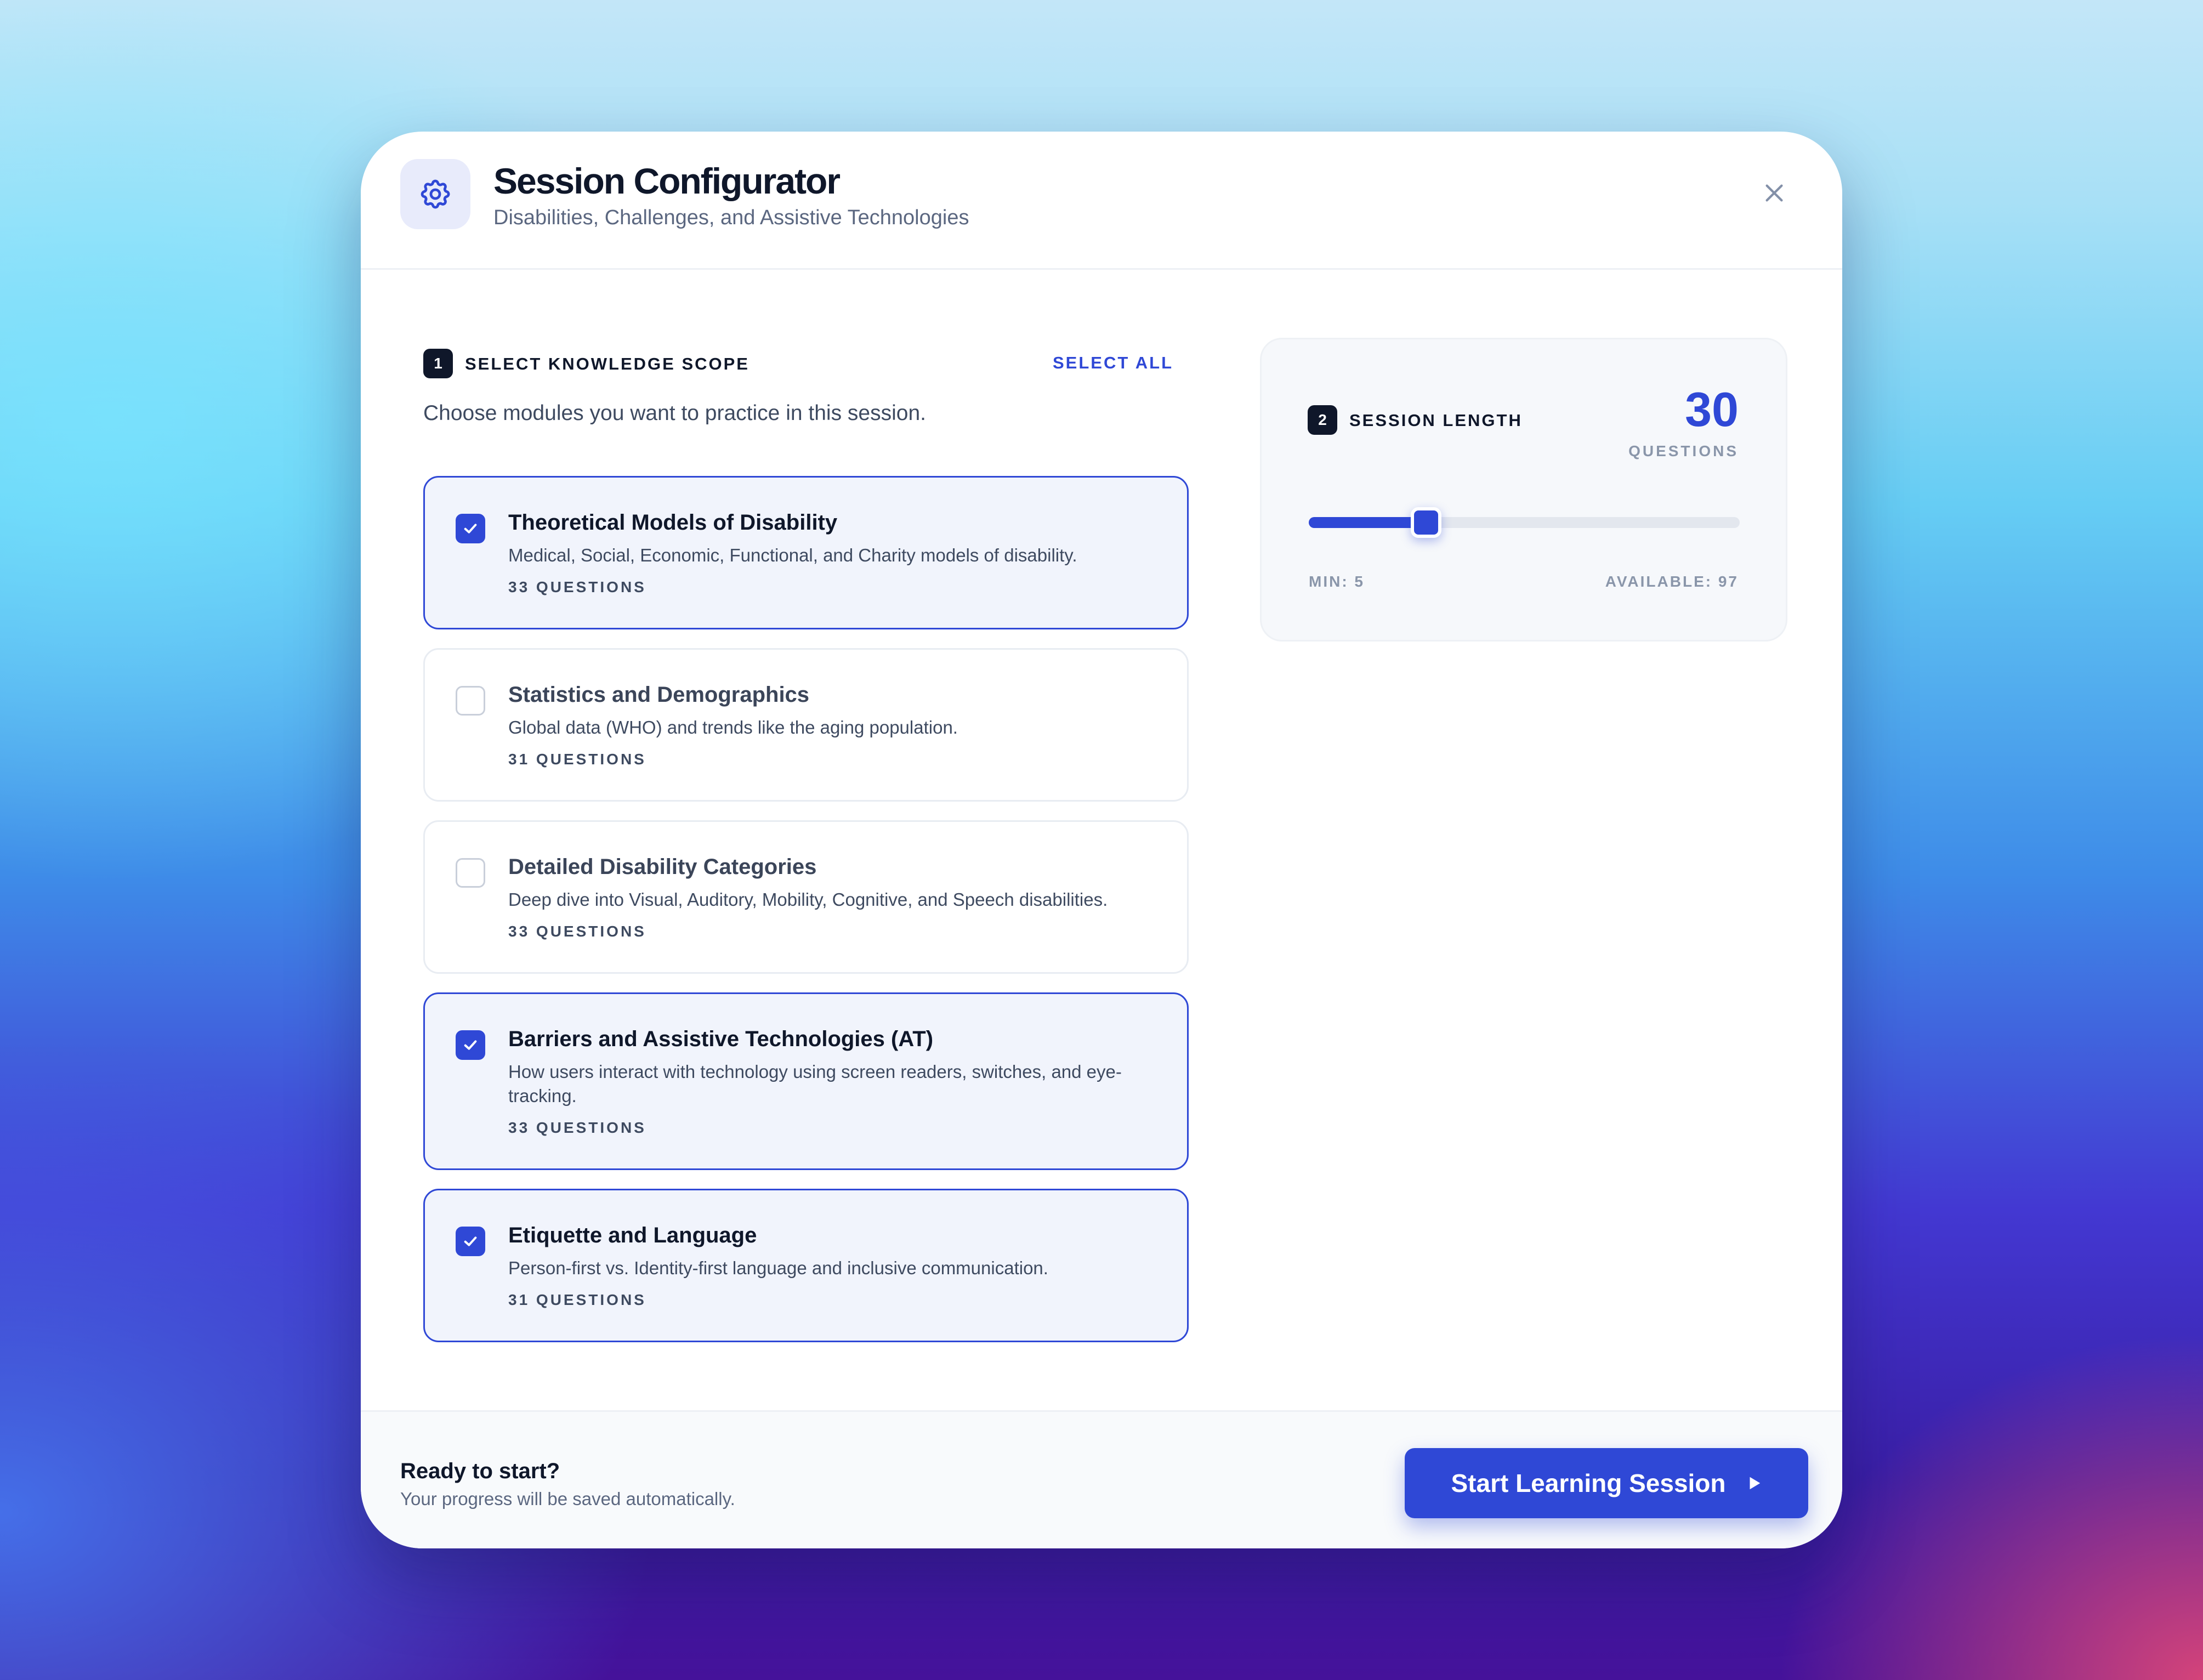  I want to click on step-number-badge: 2, so click(1322, 420).